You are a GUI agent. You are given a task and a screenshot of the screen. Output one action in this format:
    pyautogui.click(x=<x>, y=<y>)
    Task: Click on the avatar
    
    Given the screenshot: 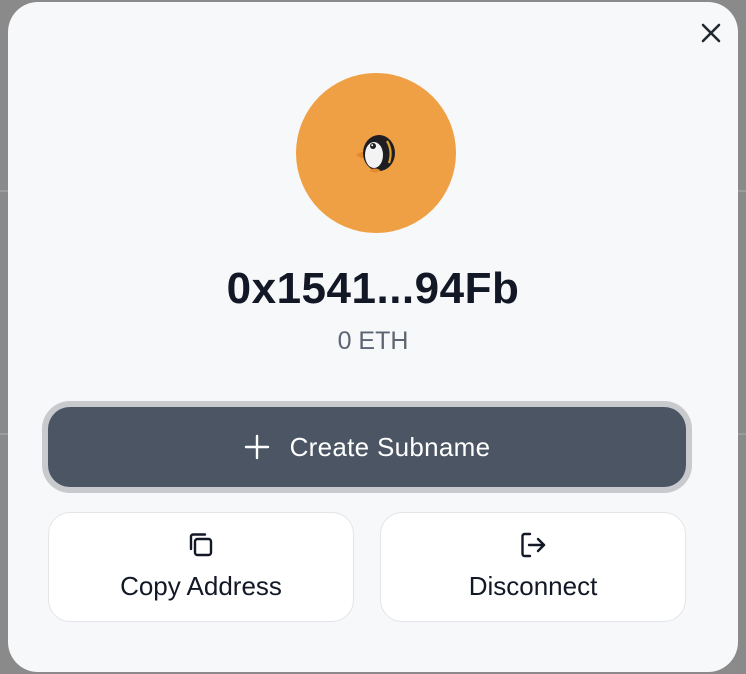 What is the action you would take?
    pyautogui.click(x=376, y=153)
    